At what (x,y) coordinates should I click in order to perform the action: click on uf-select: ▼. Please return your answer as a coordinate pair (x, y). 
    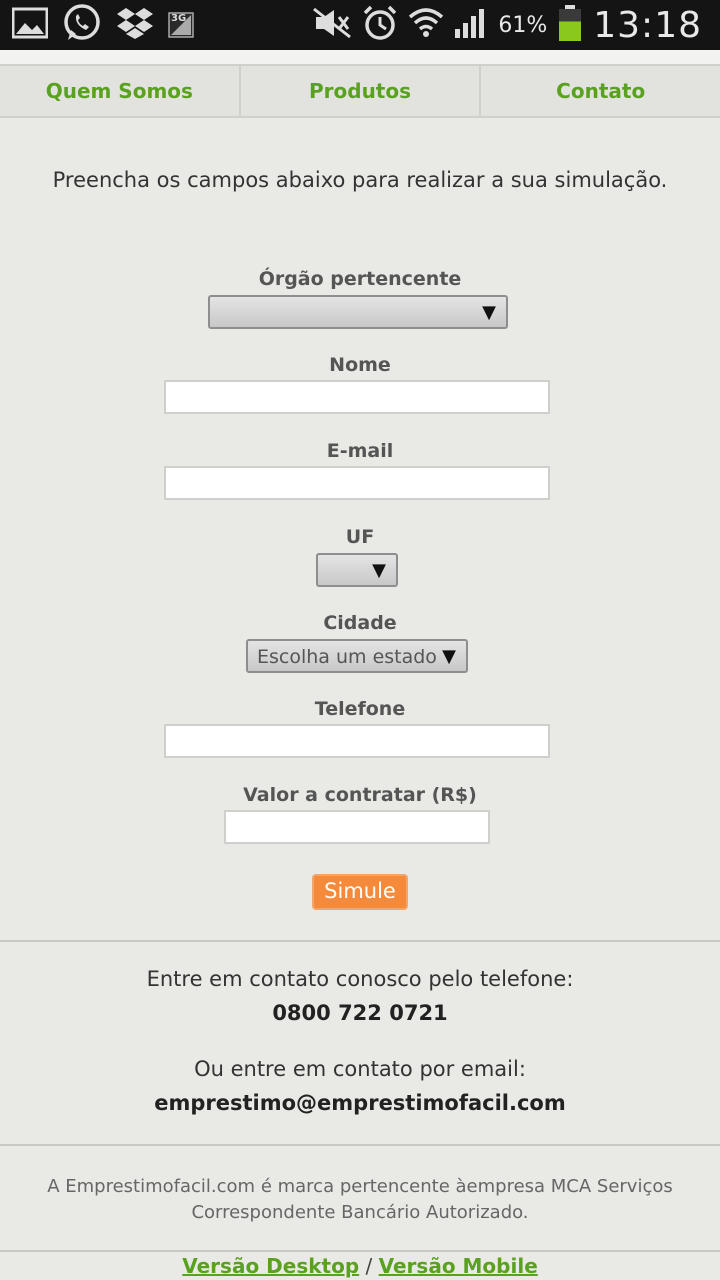
    Looking at the image, I should click on (357, 570).